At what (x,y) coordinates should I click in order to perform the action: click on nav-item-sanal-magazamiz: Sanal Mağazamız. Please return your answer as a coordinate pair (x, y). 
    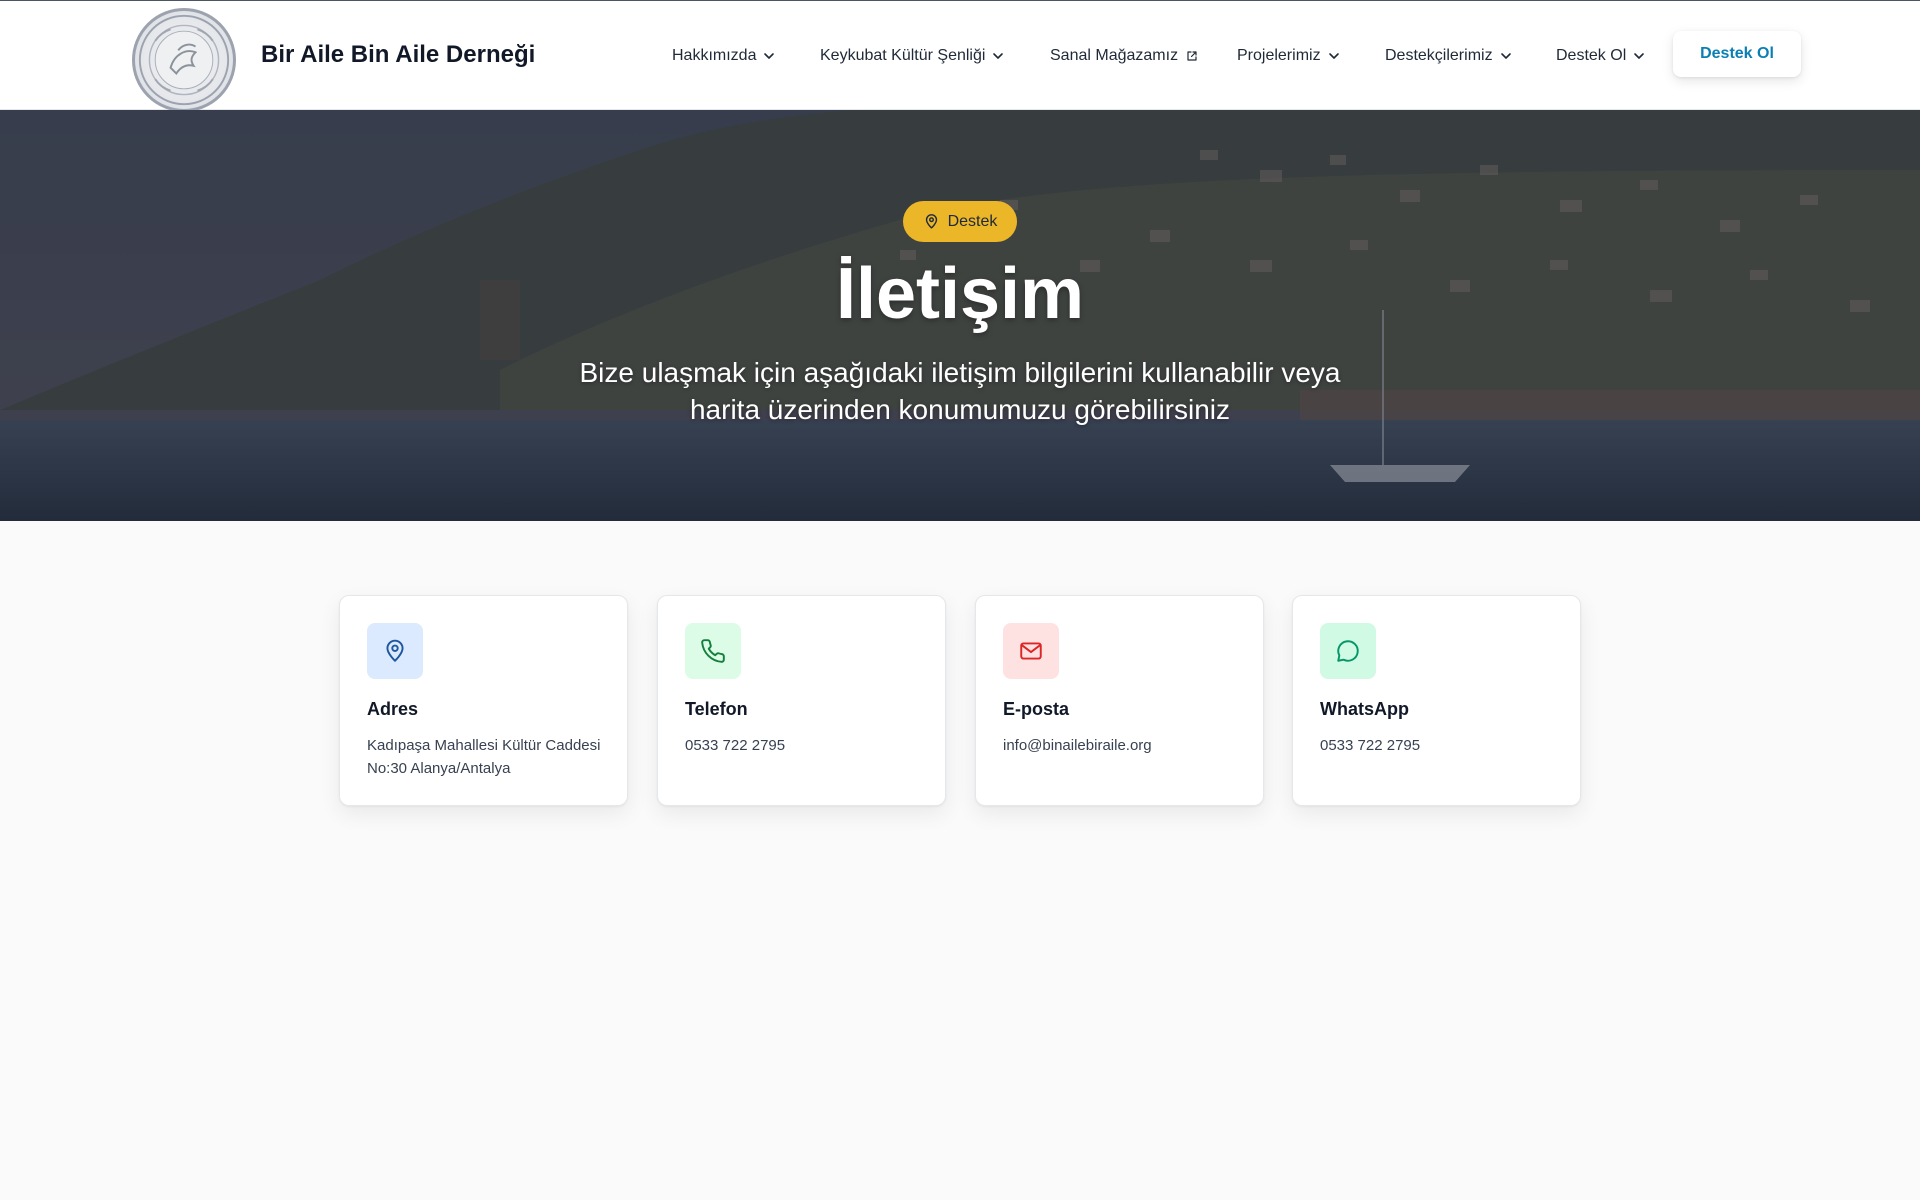
    Looking at the image, I should click on (1124, 56).